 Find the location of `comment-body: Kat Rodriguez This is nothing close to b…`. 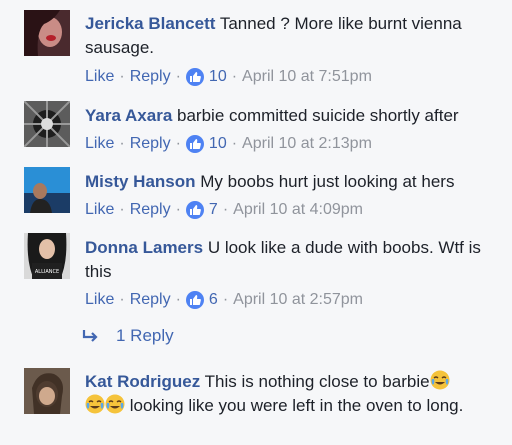

comment-body: Kat Rodriguez This is nothing close to b… is located at coordinates (290, 394).